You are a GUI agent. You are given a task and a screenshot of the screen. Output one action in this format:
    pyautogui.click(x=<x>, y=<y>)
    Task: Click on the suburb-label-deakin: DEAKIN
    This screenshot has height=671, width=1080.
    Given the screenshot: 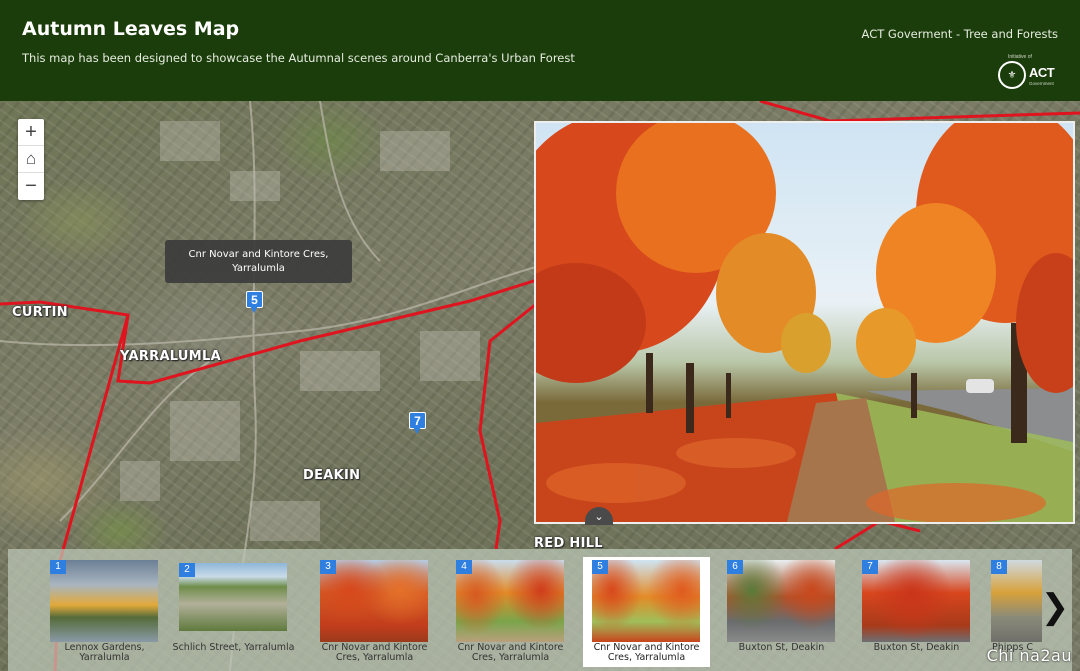 What is the action you would take?
    pyautogui.click(x=332, y=475)
    